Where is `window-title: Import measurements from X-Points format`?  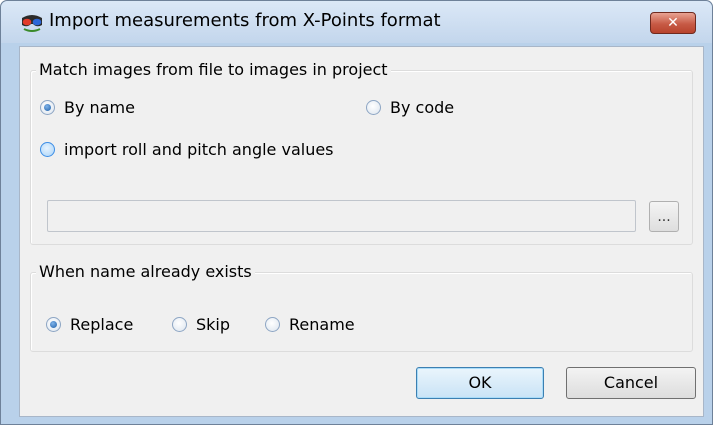
window-title: Import measurements from X-Points format is located at coordinates (245, 20).